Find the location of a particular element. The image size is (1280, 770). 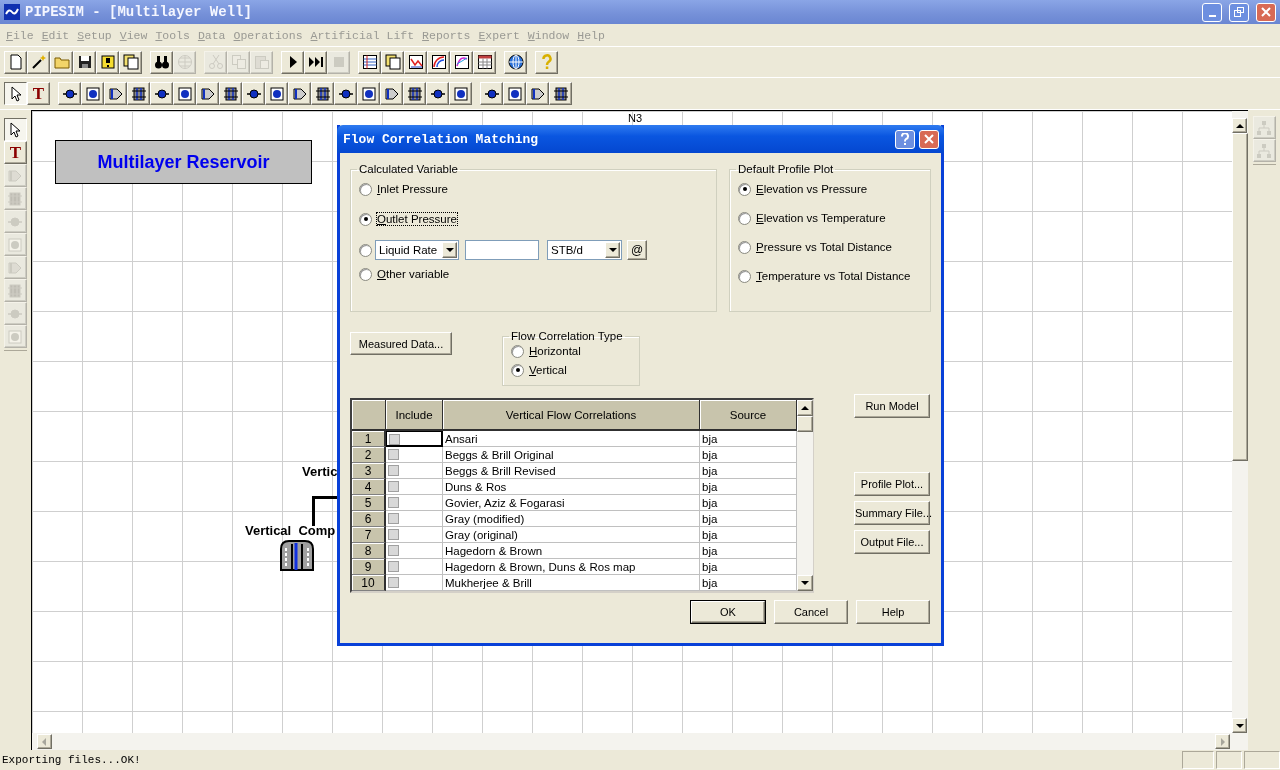

radio-label: Horizontal is located at coordinates (555, 351).